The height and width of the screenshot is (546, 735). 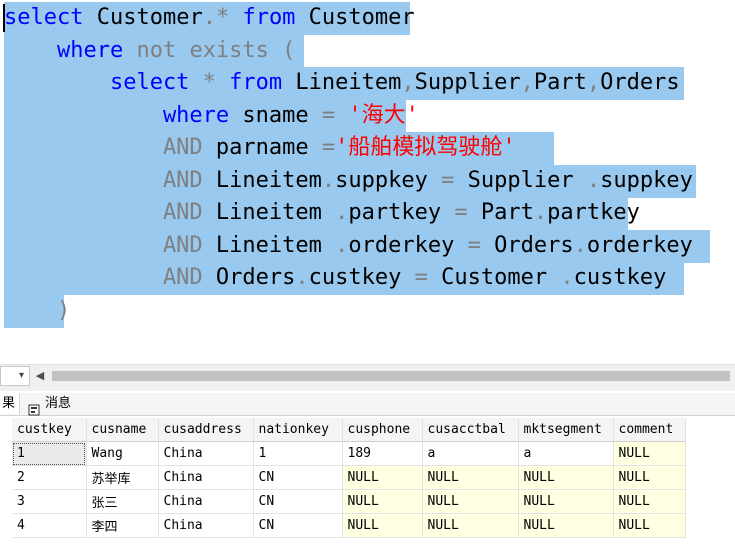 I want to click on table-row: 4 李四 China CN NULL NULL NULL NULL, so click(x=349, y=525).